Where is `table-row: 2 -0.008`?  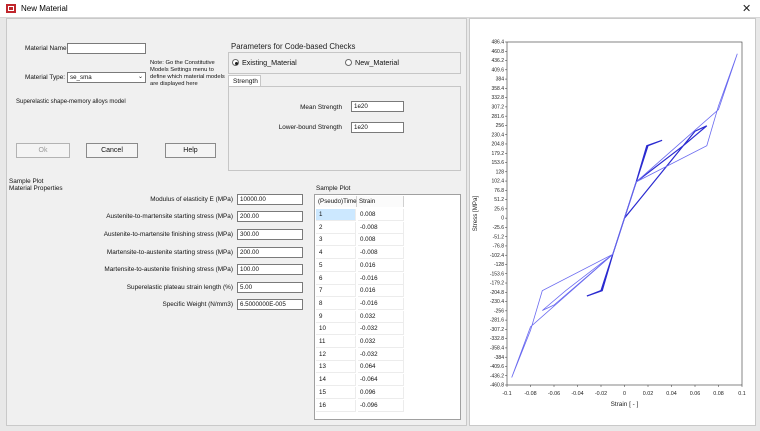
table-row: 2 -0.008 is located at coordinates (360, 228).